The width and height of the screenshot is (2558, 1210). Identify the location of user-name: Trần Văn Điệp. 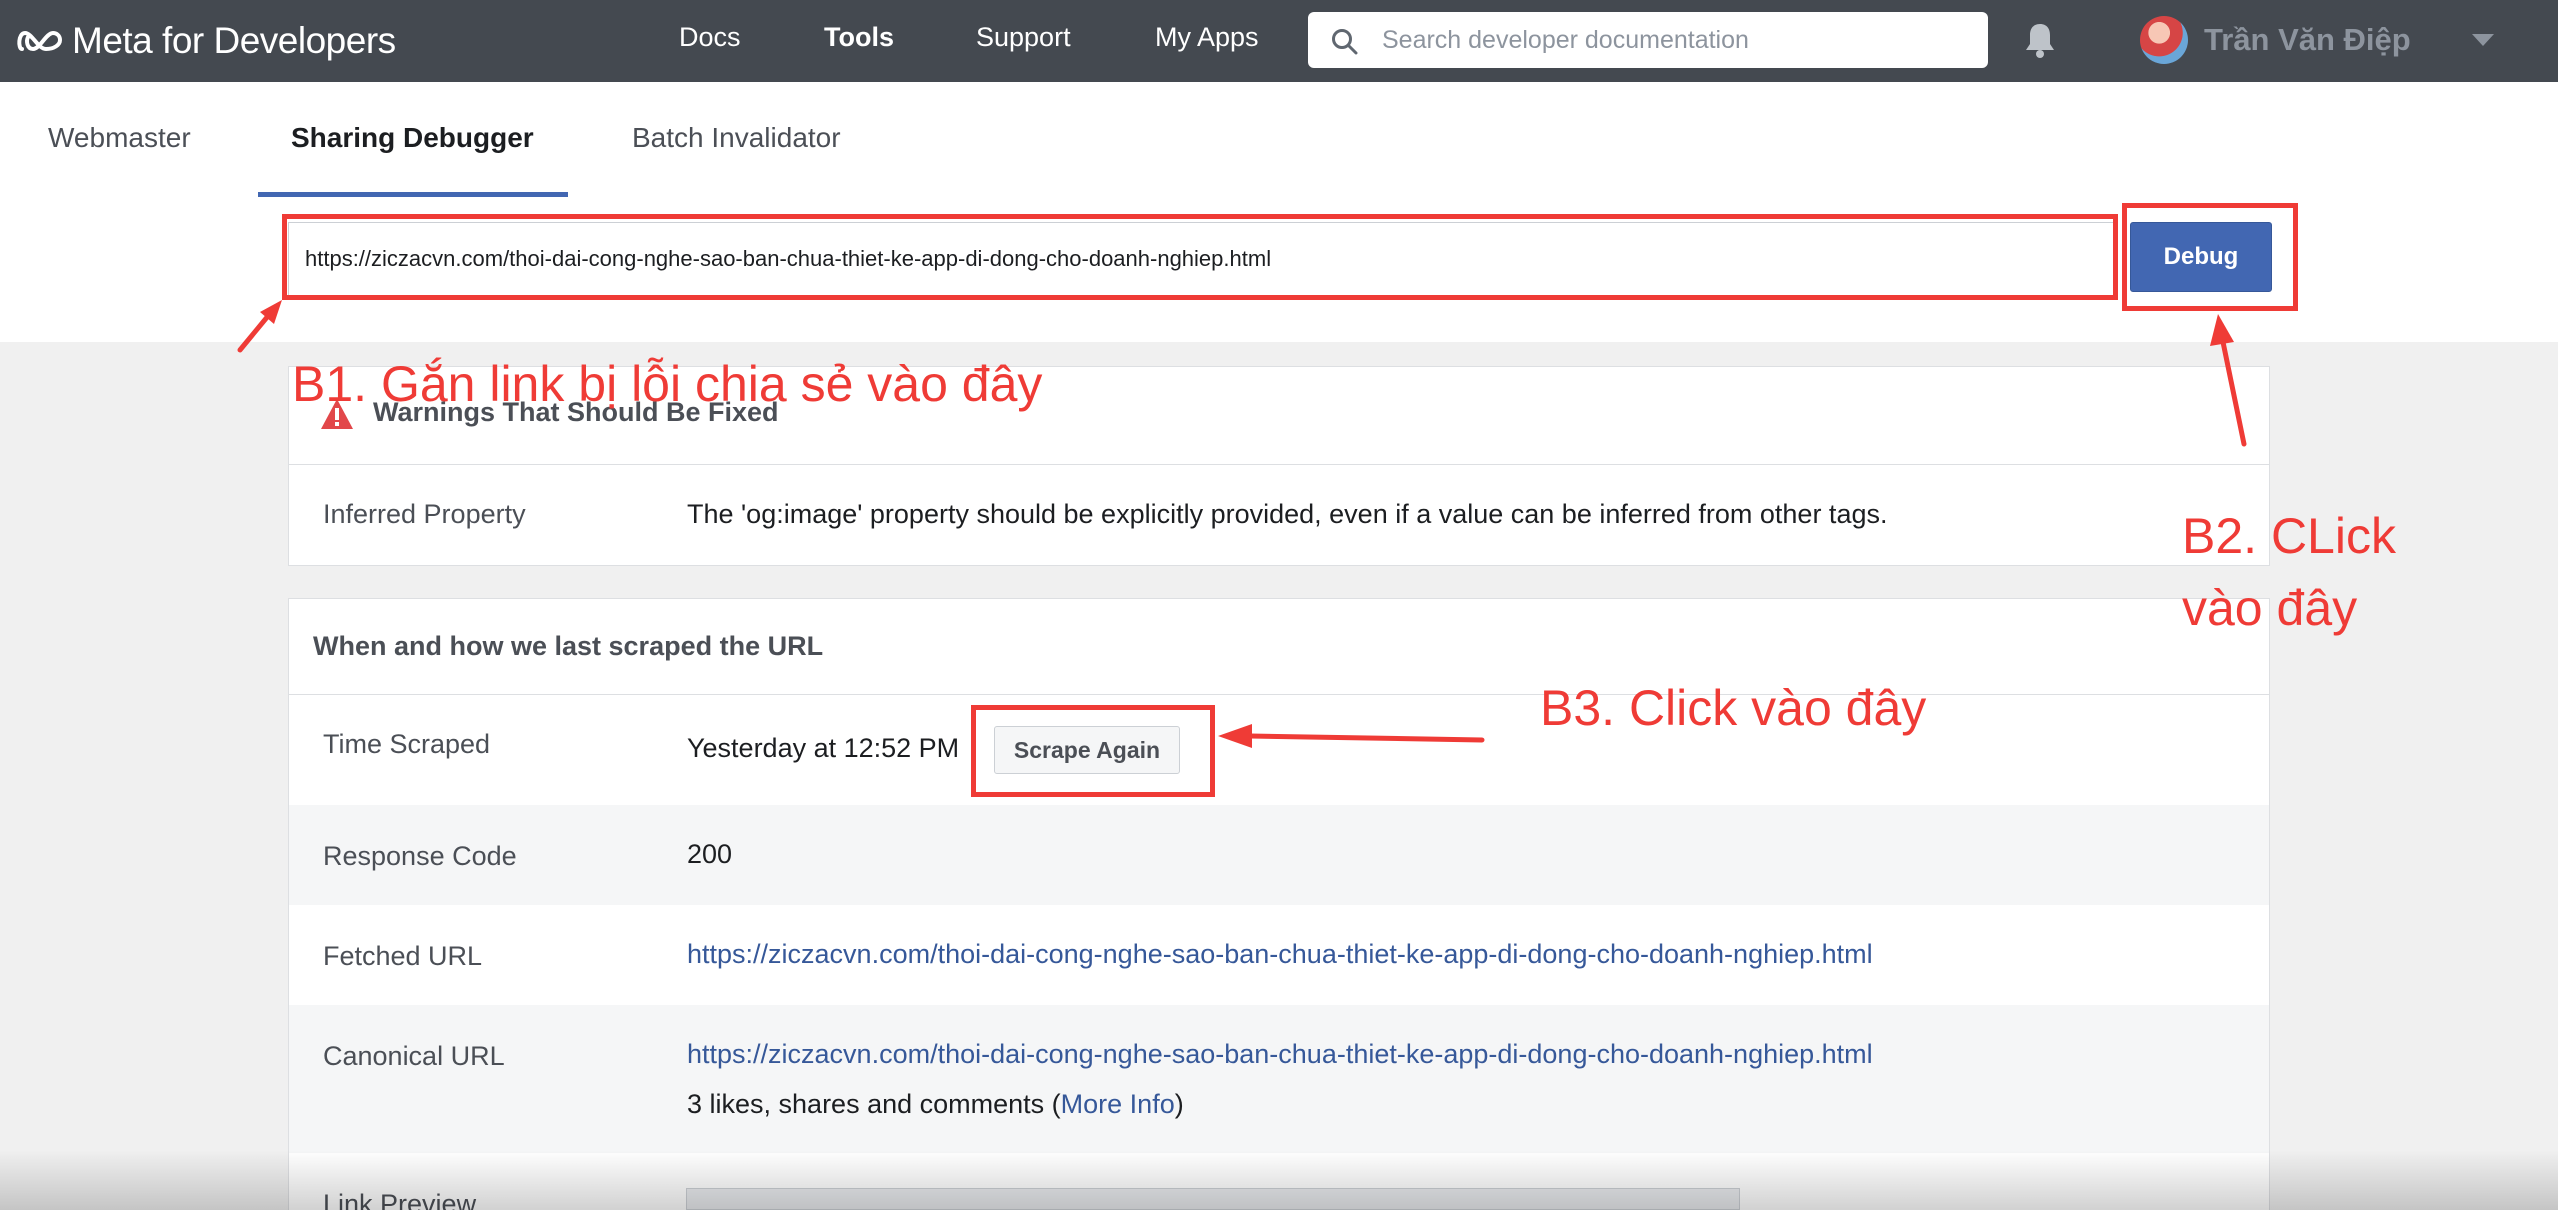
(2307, 40).